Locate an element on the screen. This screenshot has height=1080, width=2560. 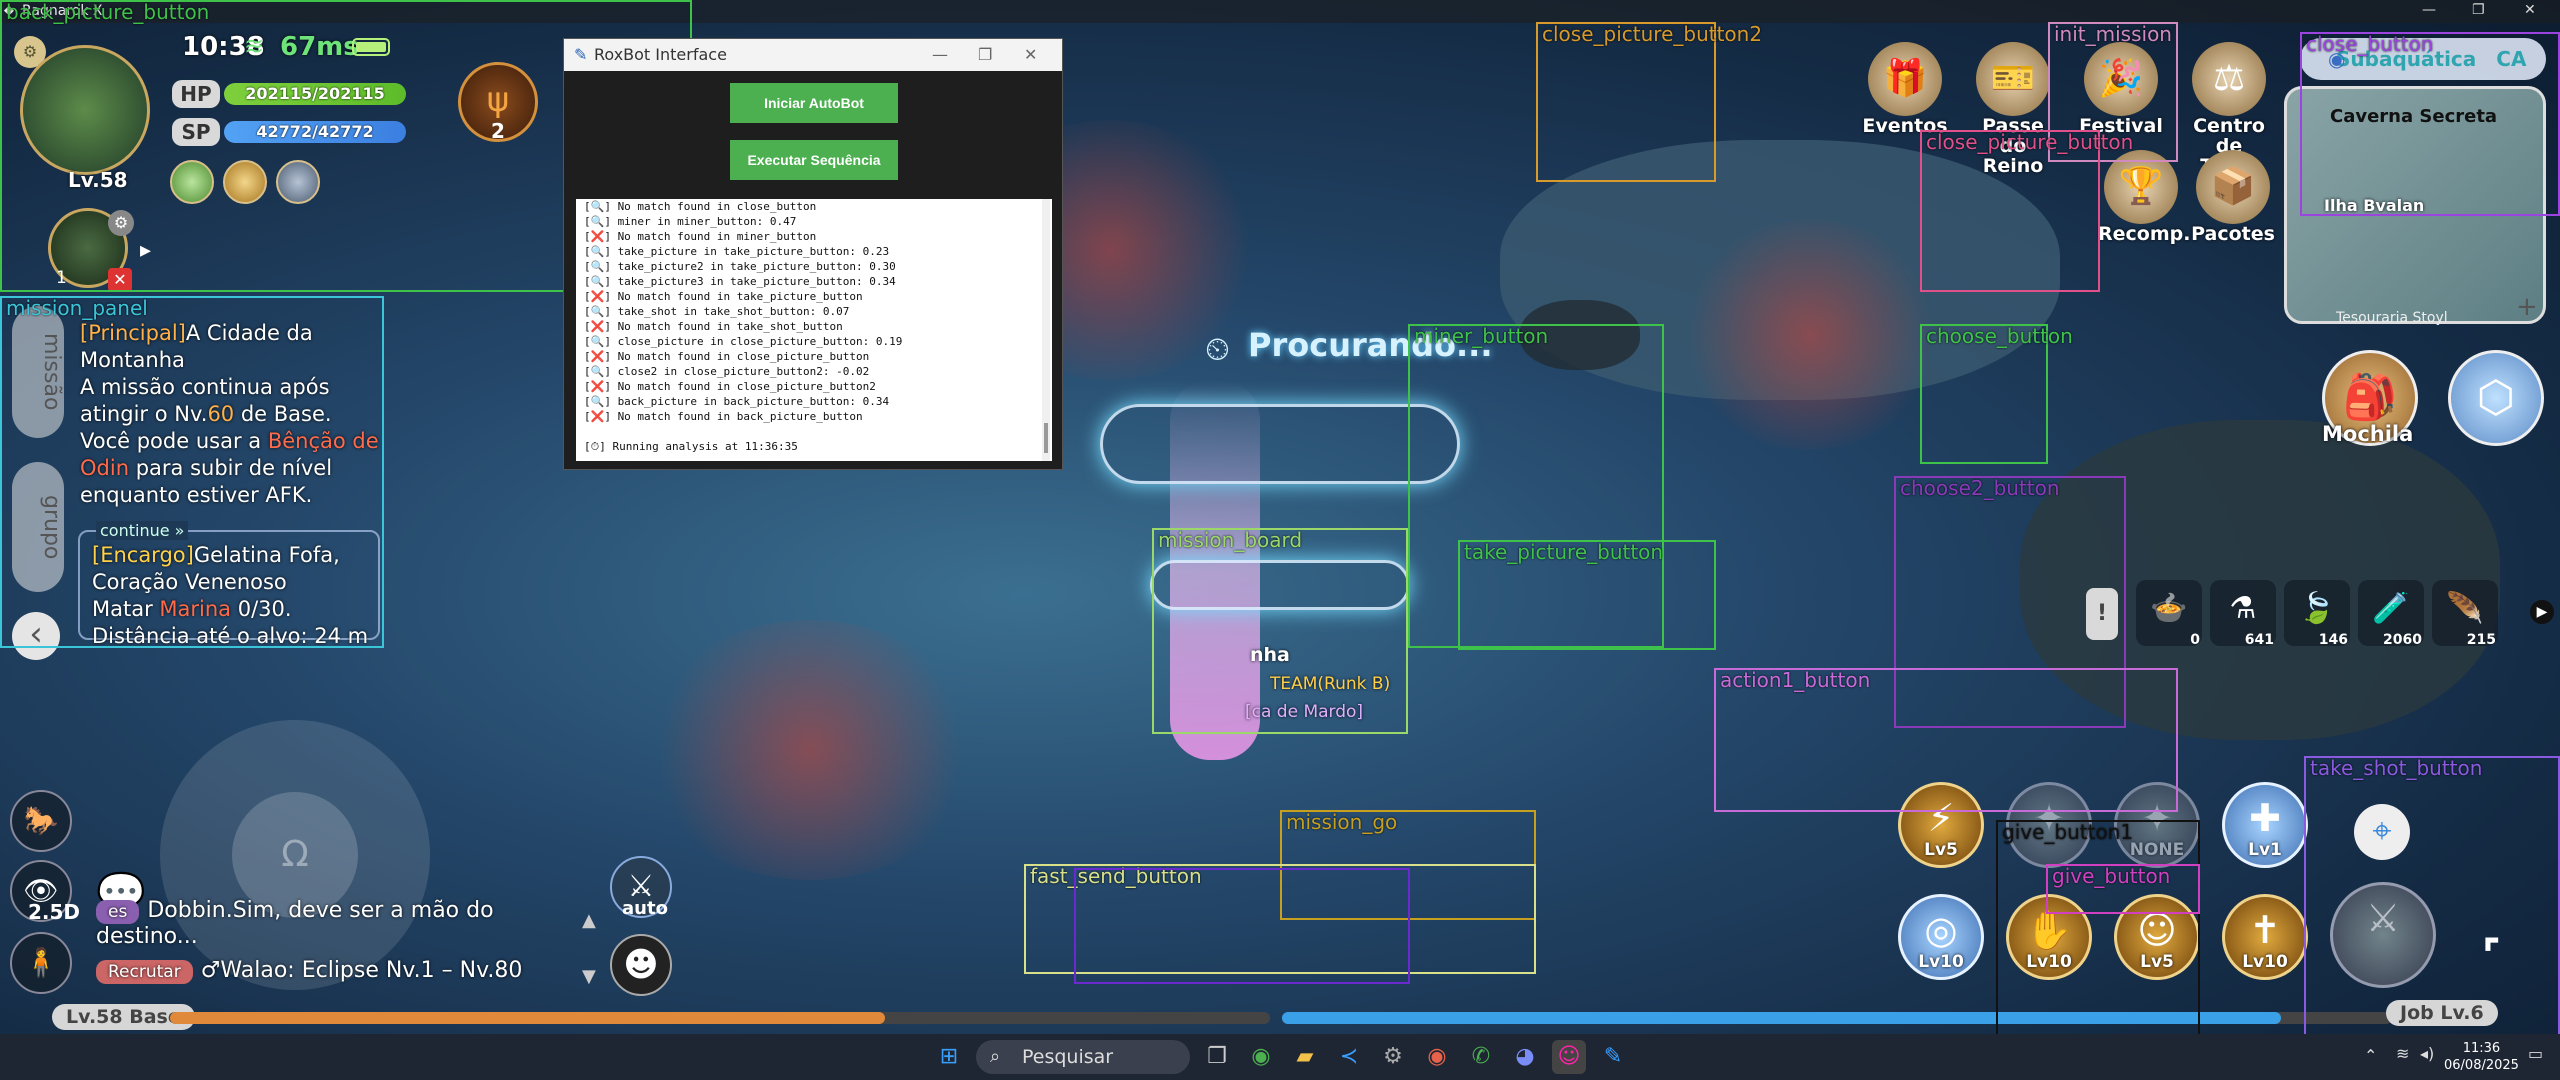
skill-level: Lv5 is located at coordinates (1941, 850).